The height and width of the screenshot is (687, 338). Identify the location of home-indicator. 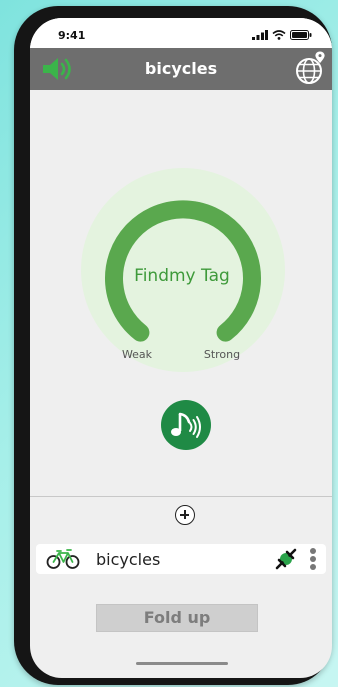
(182, 663).